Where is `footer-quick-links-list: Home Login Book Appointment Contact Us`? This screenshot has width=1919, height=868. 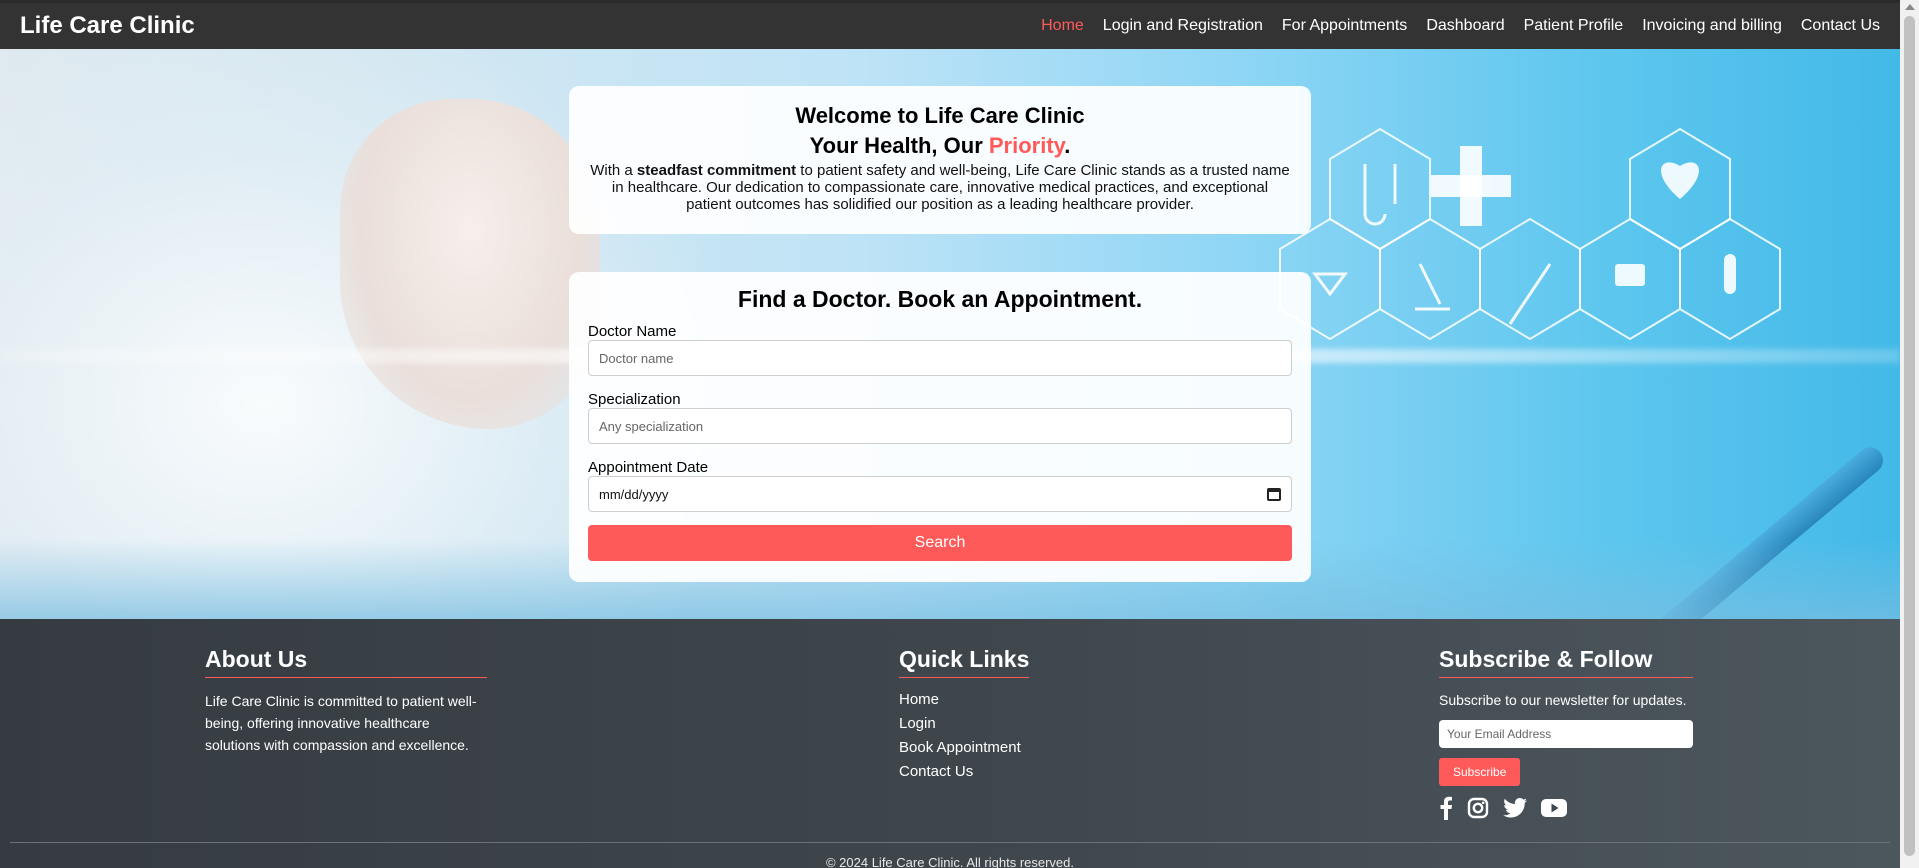 footer-quick-links-list: Home Login Book Appointment Contact Us is located at coordinates (964, 736).